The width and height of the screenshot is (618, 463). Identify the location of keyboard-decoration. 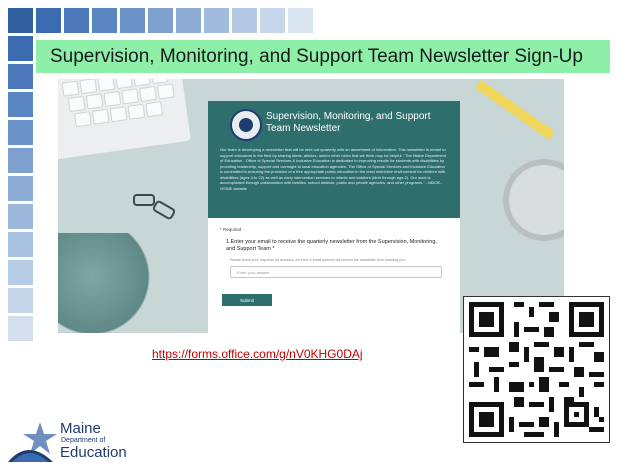
(124, 119).